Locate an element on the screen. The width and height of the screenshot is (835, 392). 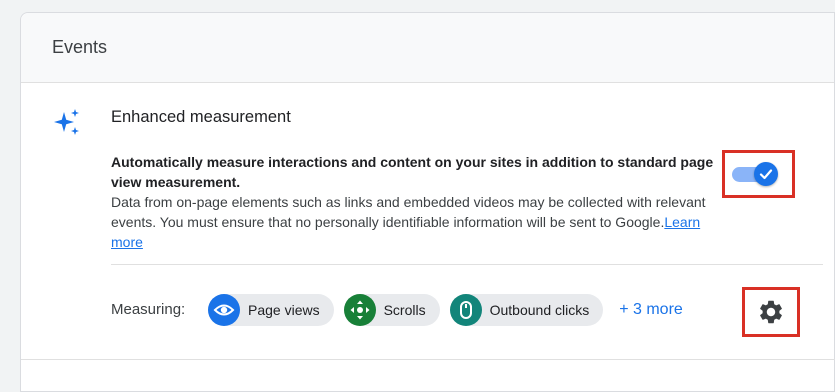
scroll-icon is located at coordinates (359, 310).